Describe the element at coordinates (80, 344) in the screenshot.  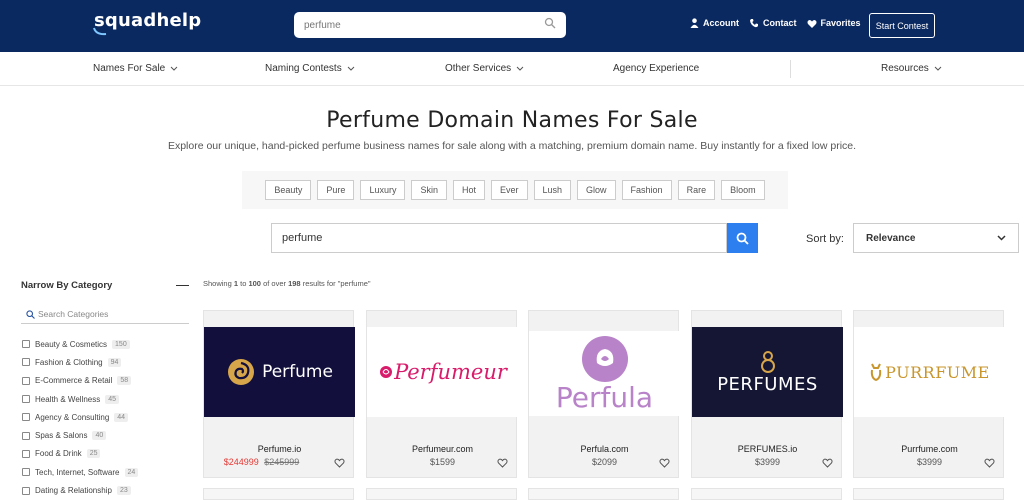
I see `category-item: Beauty & Cosmetics 150` at that location.